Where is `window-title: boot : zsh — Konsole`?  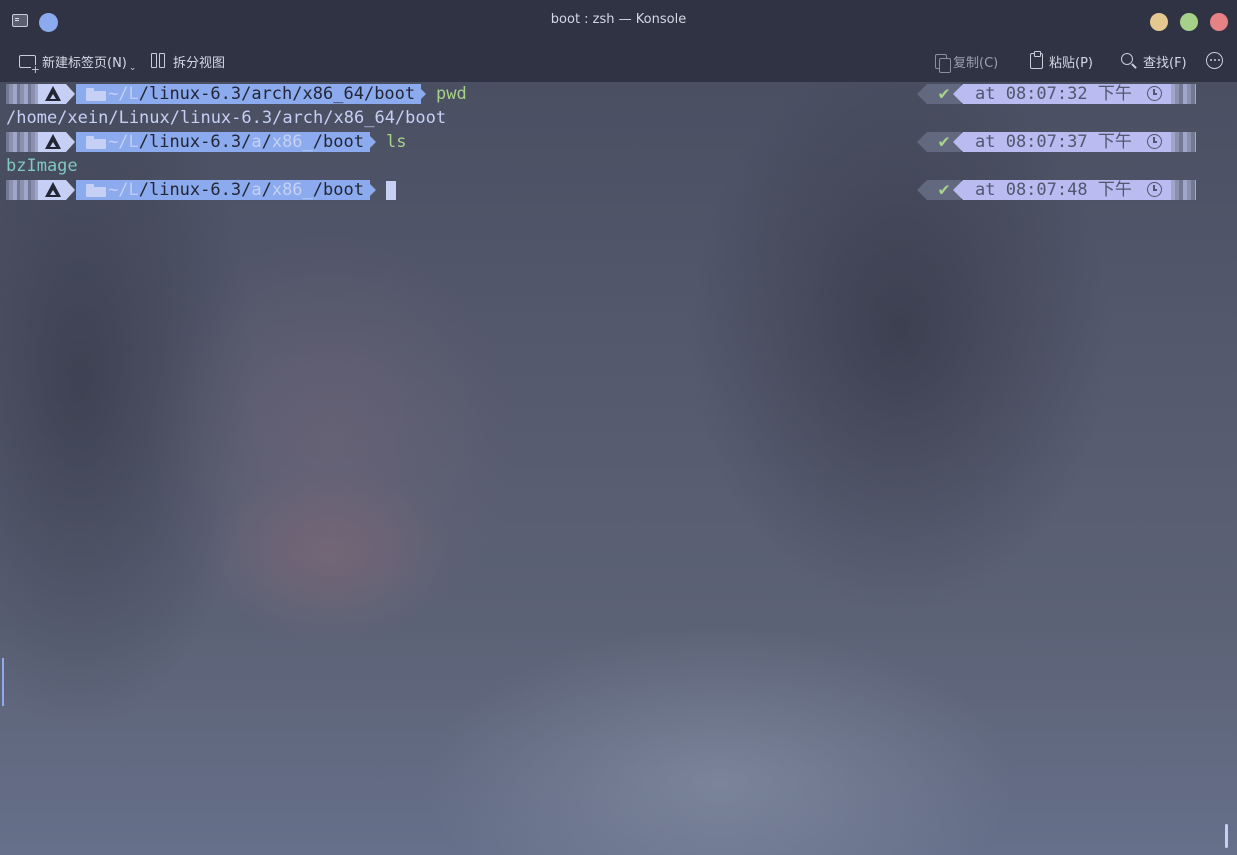
window-title: boot : zsh — Konsole is located at coordinates (618, 19).